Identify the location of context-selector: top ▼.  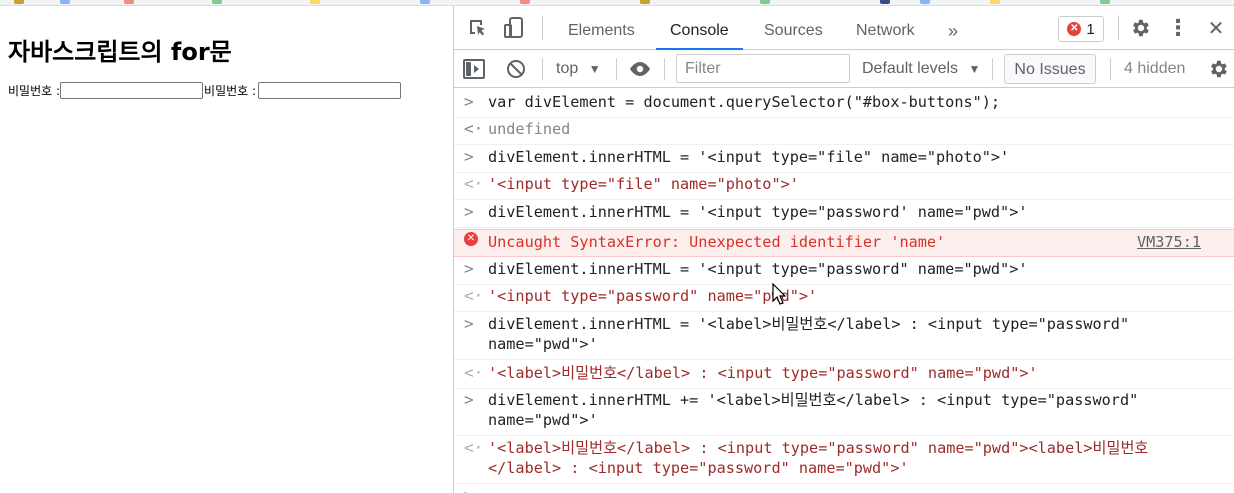
(578, 69).